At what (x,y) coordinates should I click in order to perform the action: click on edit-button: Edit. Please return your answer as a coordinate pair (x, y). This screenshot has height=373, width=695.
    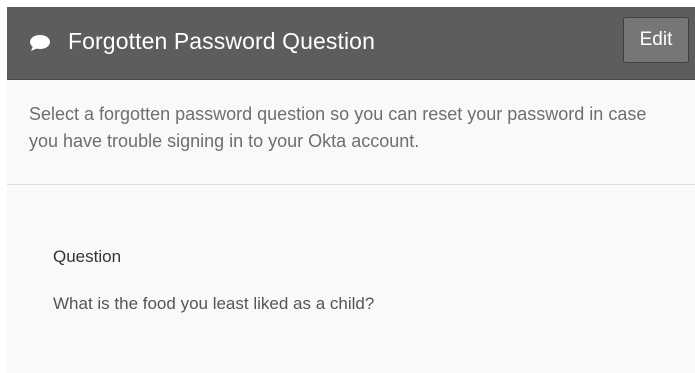
    Looking at the image, I should click on (656, 40).